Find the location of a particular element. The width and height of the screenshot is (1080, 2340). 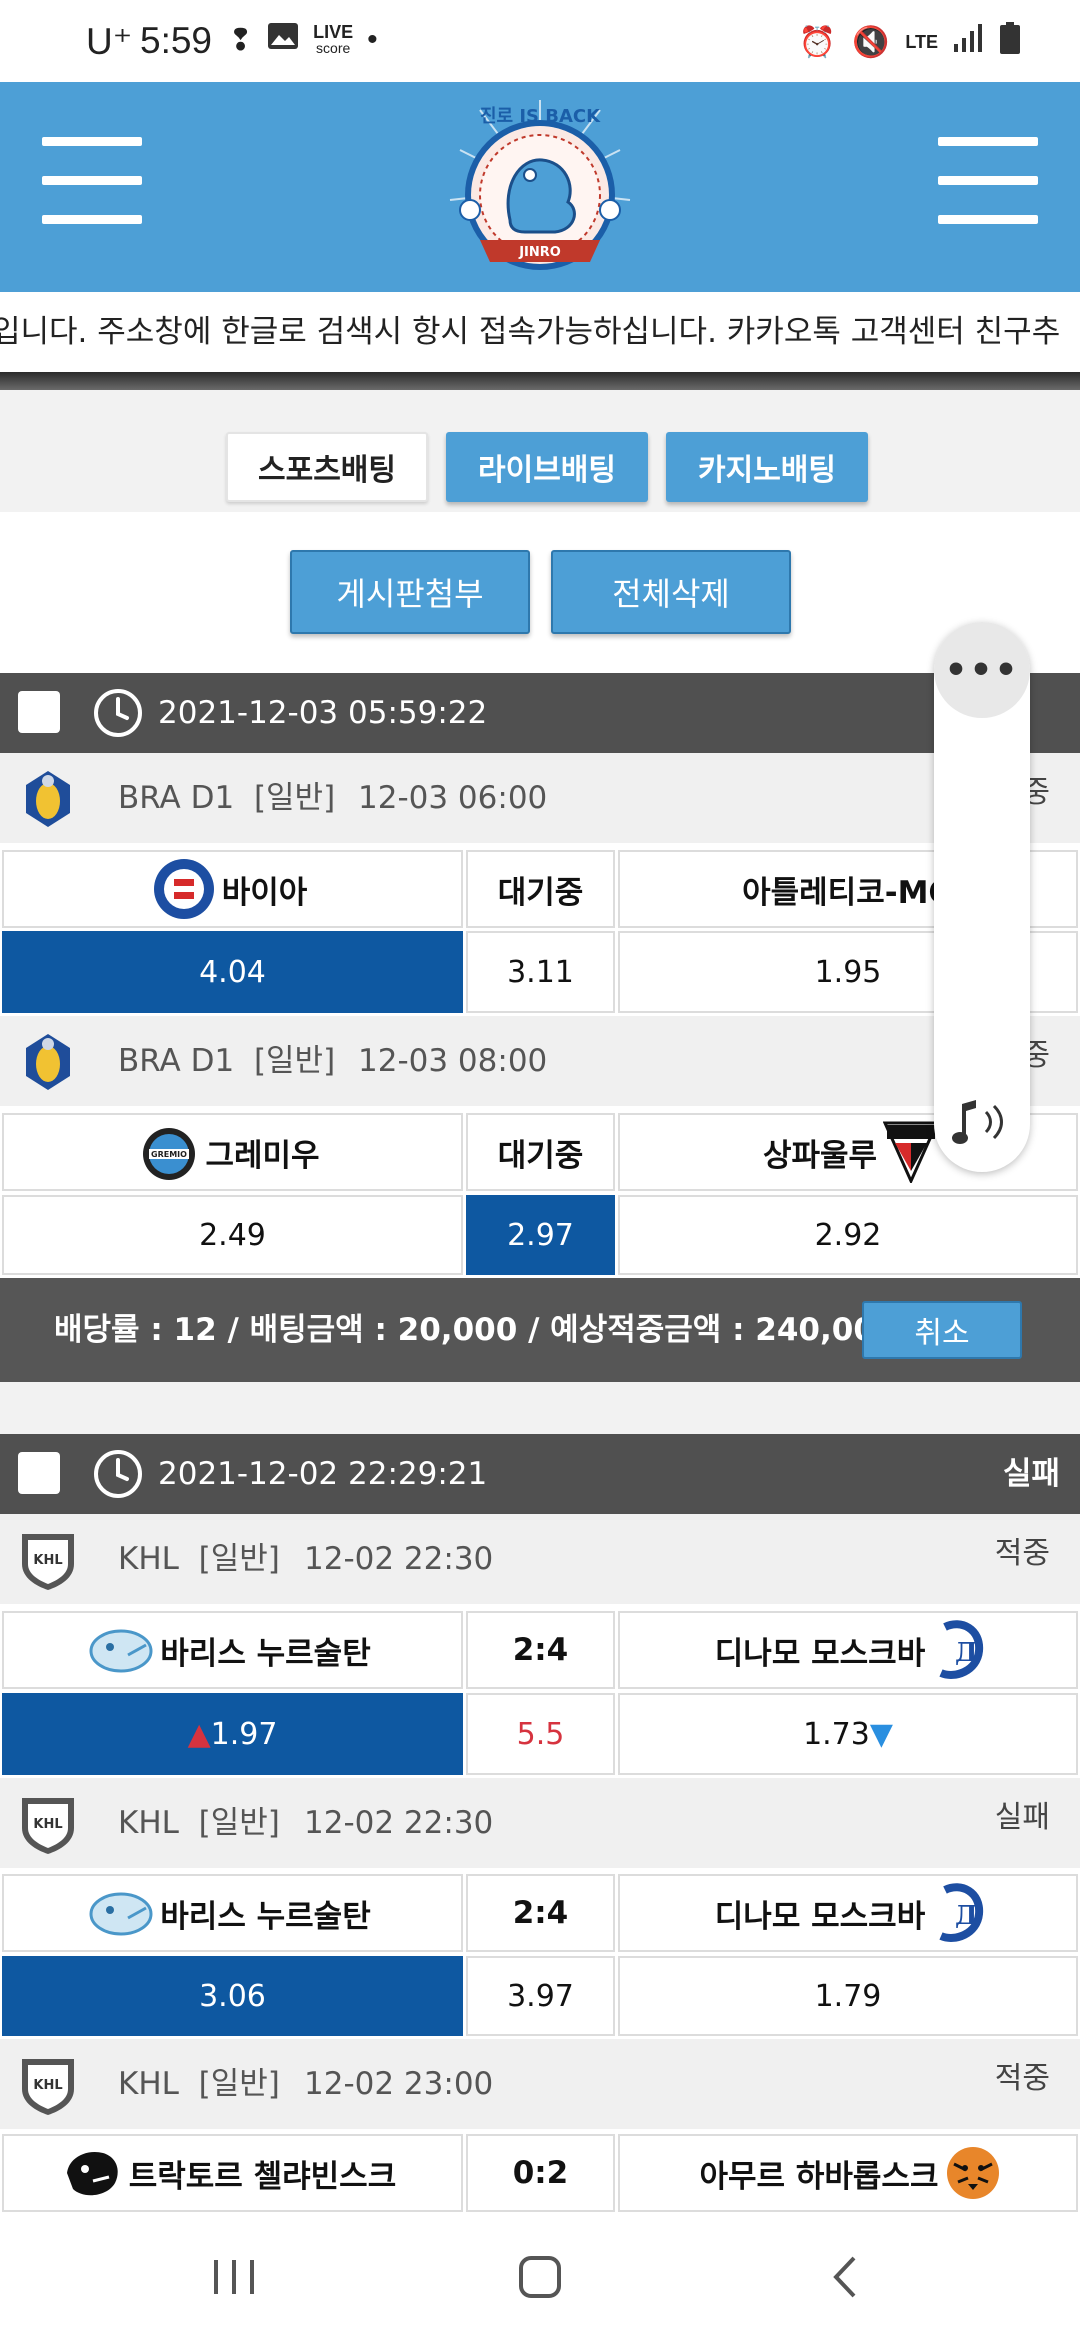

tab-casino-betting: 카지노배팅 is located at coordinates (767, 467).